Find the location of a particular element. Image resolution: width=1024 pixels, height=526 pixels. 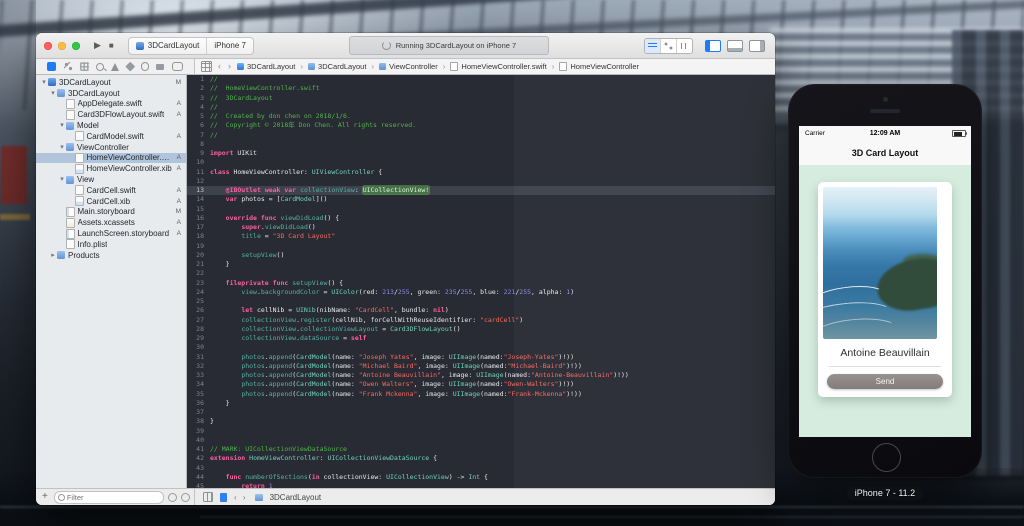

code-token: (named: is located at coordinates (490, 384).